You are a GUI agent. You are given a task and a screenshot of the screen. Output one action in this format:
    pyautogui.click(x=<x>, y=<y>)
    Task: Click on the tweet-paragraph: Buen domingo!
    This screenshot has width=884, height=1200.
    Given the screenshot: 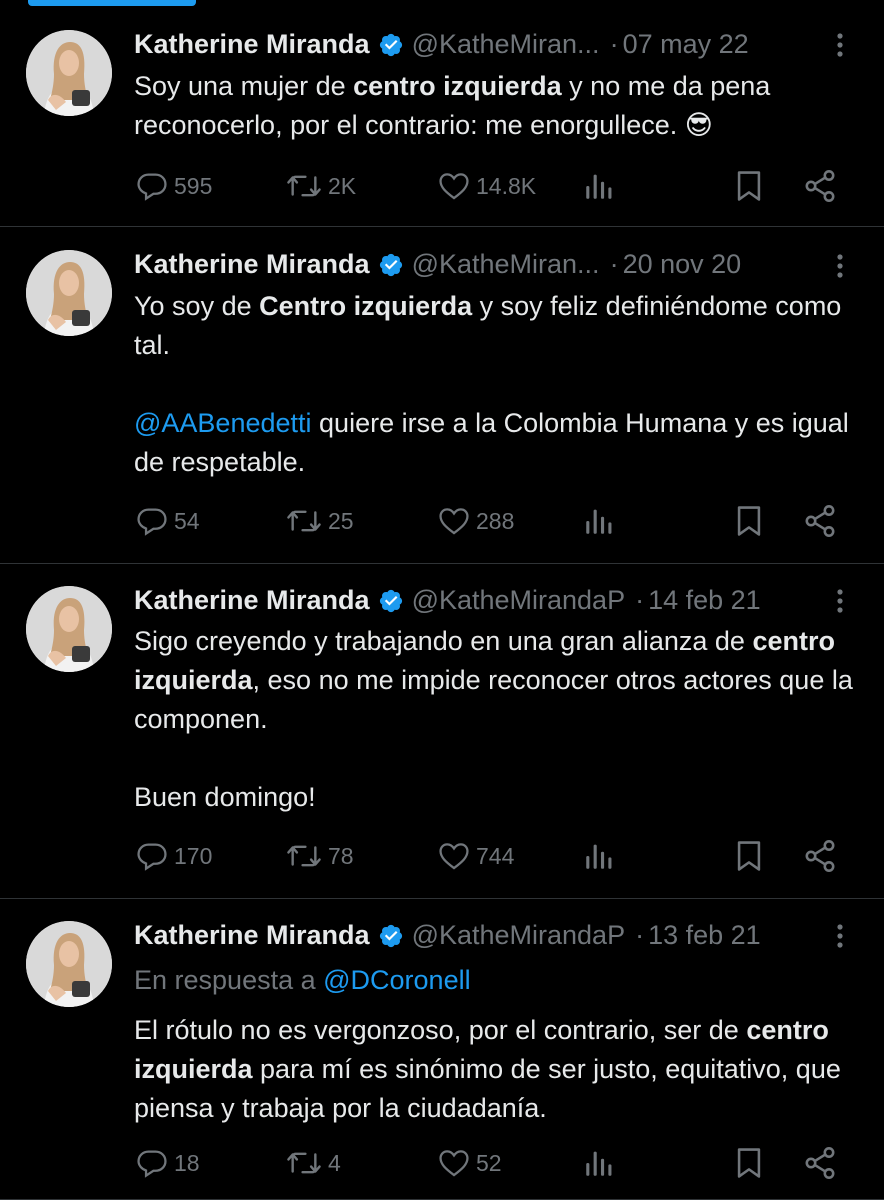 What is the action you would take?
    pyautogui.click(x=494, y=797)
    